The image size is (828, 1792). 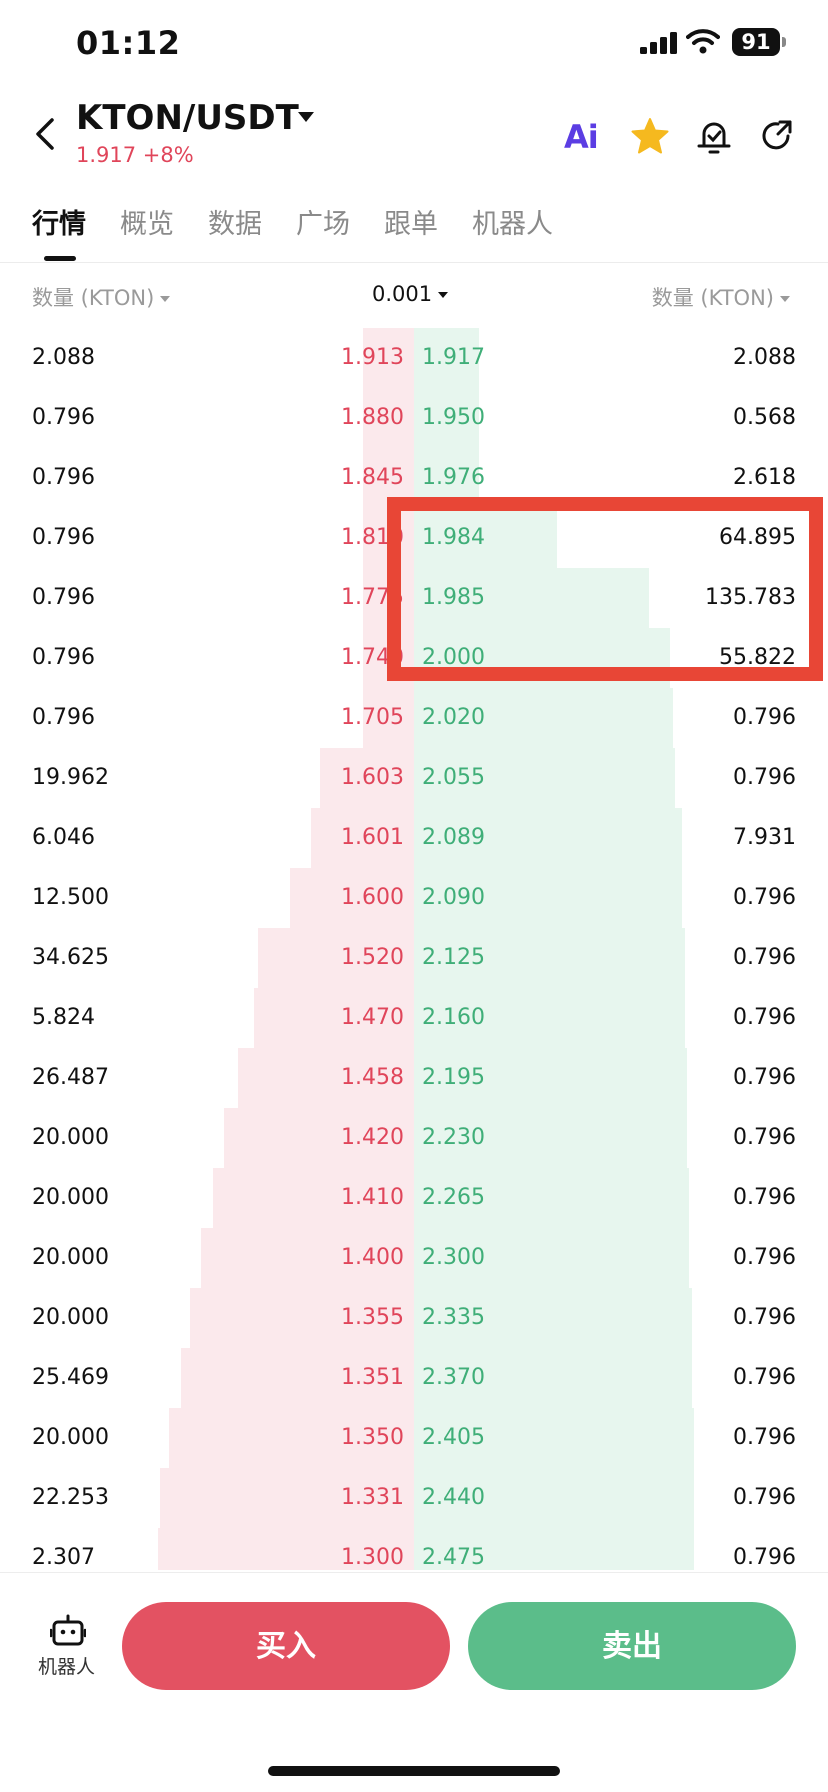 I want to click on tab-bots: 机器人, so click(x=512, y=221).